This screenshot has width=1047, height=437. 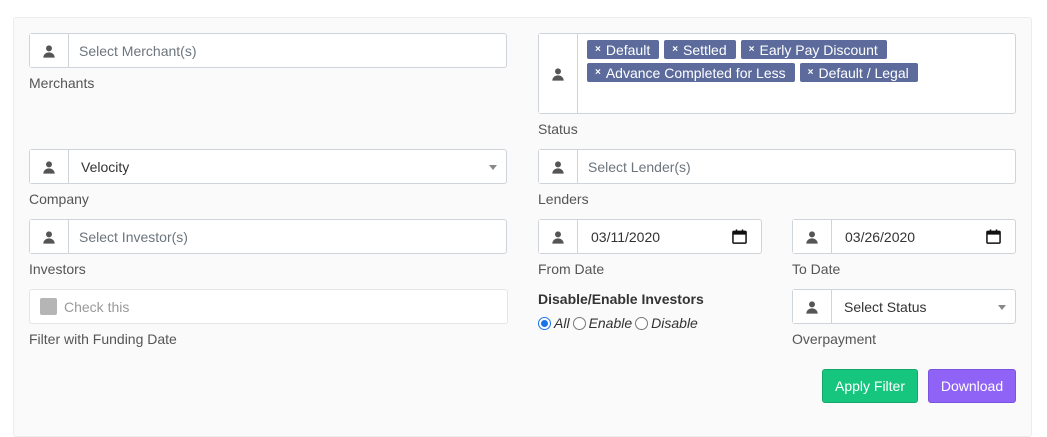 What do you see at coordinates (48, 306) in the screenshot?
I see `checkbox-box` at bounding box center [48, 306].